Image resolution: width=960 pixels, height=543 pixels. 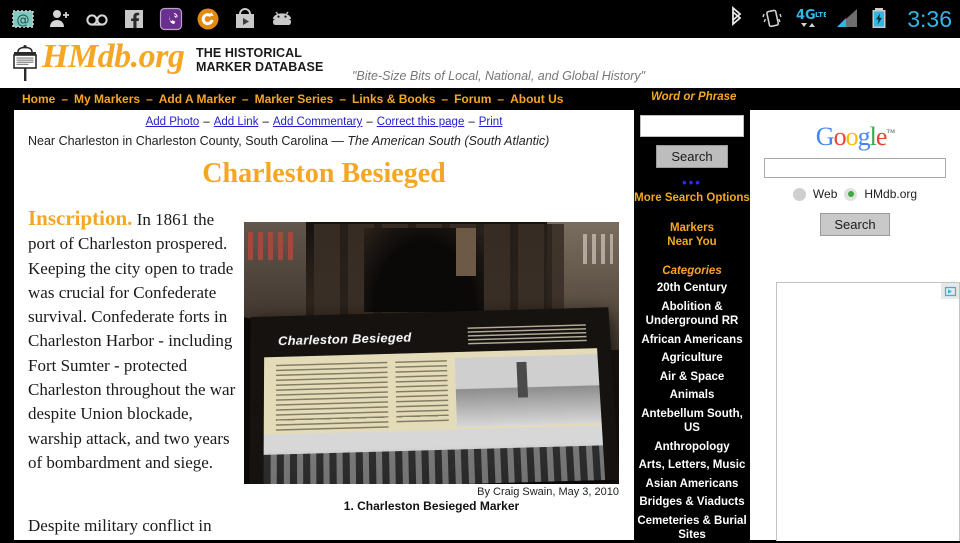 What do you see at coordinates (113, 57) in the screenshot?
I see `site-logo-text: HMdb.org` at bounding box center [113, 57].